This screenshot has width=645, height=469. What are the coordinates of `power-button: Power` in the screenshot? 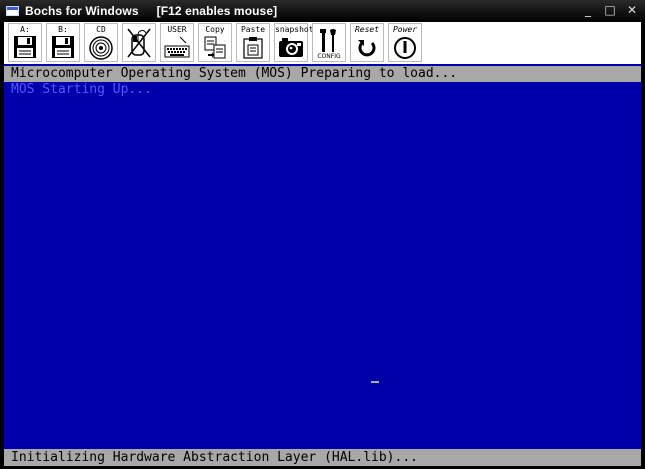 It's located at (405, 42).